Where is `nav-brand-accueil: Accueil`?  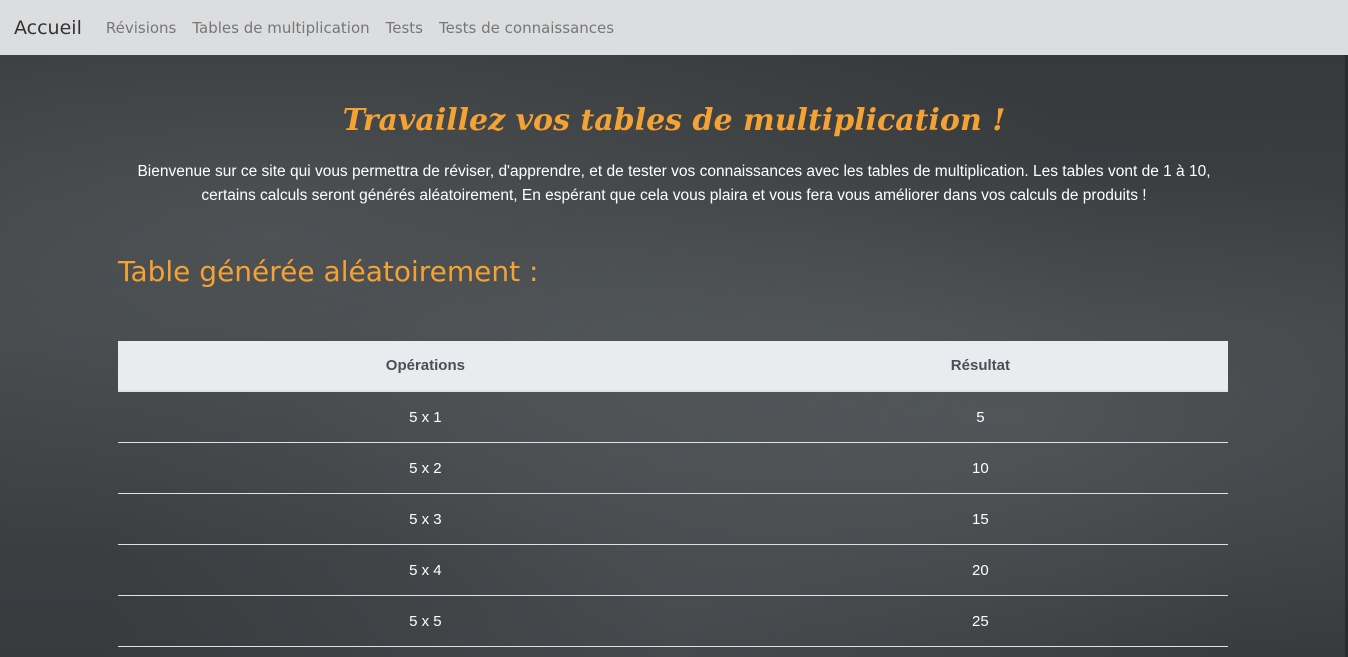 nav-brand-accueil: Accueil is located at coordinates (48, 28).